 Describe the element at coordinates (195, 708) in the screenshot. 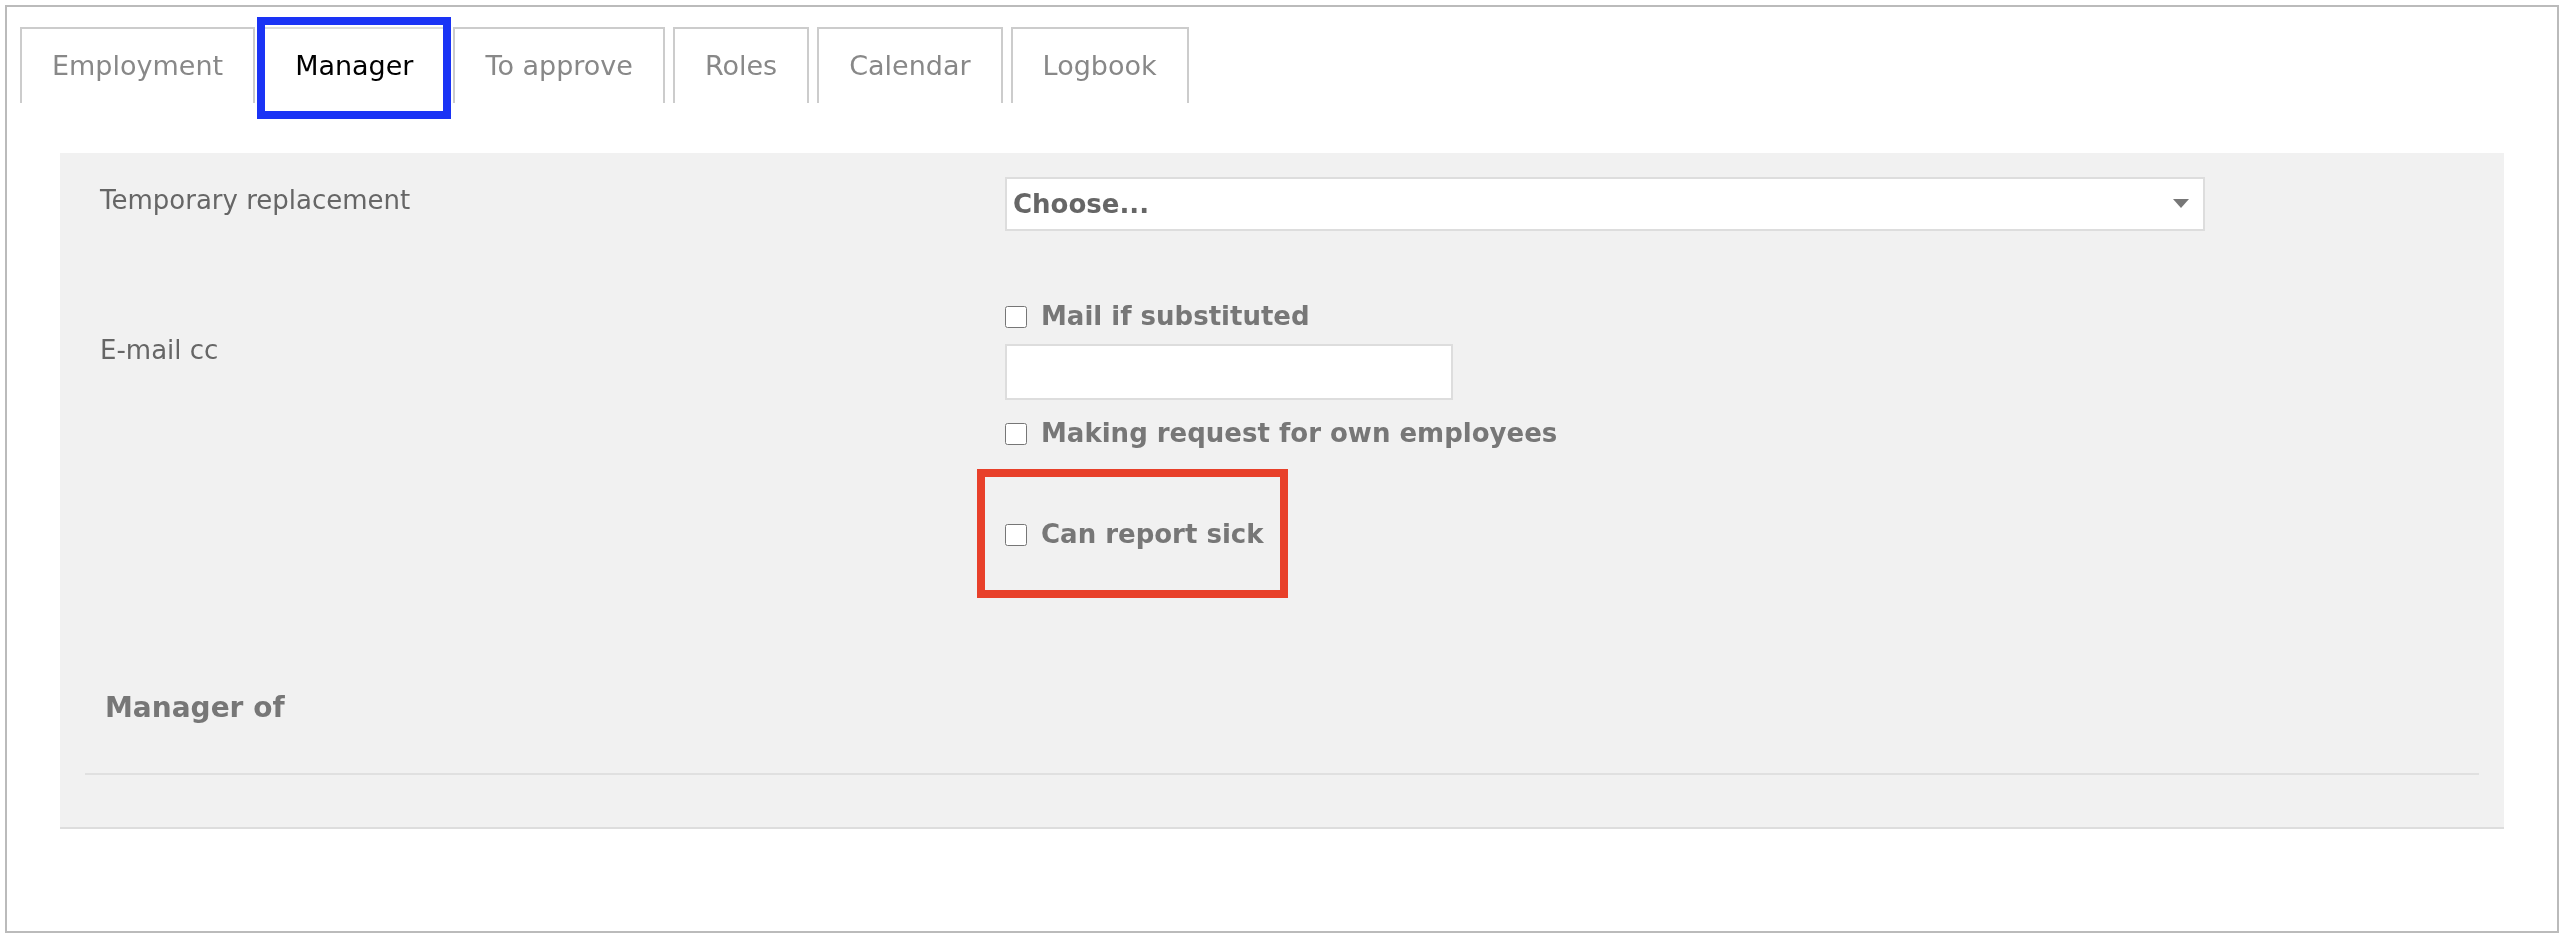

I see `section-title: Manager of` at that location.